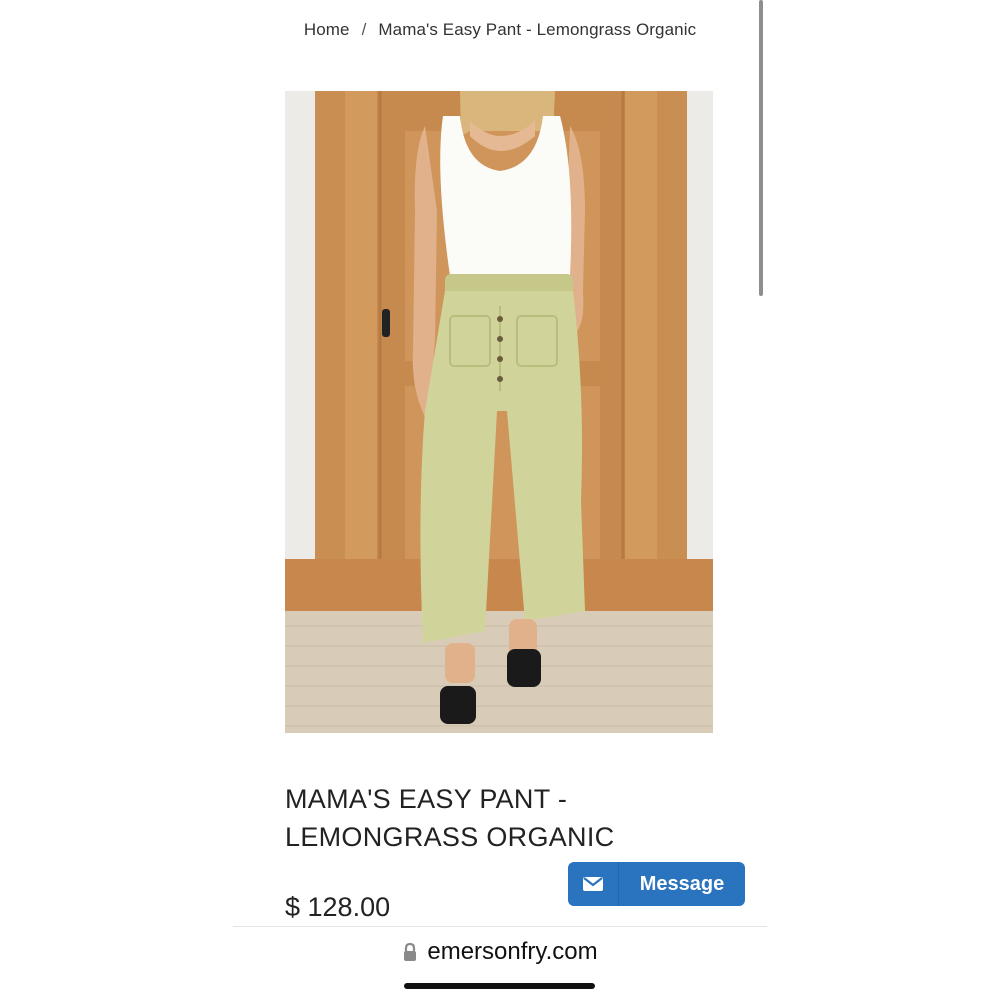  What do you see at coordinates (500, 926) in the screenshot?
I see `url-bar-divider` at bounding box center [500, 926].